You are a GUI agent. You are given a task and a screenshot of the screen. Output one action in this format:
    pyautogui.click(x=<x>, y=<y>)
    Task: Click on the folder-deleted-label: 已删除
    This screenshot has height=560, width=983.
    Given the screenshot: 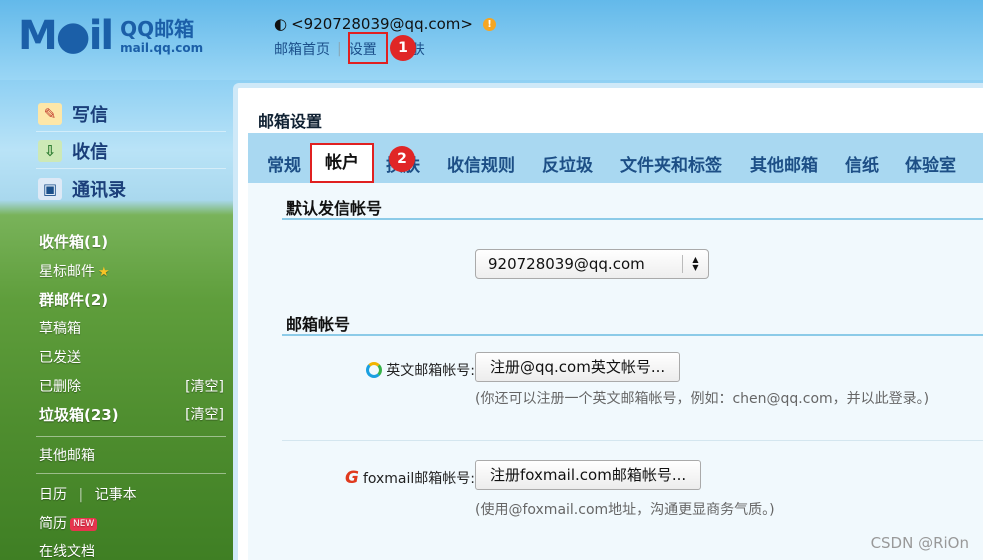 What is the action you would take?
    pyautogui.click(x=60, y=387)
    